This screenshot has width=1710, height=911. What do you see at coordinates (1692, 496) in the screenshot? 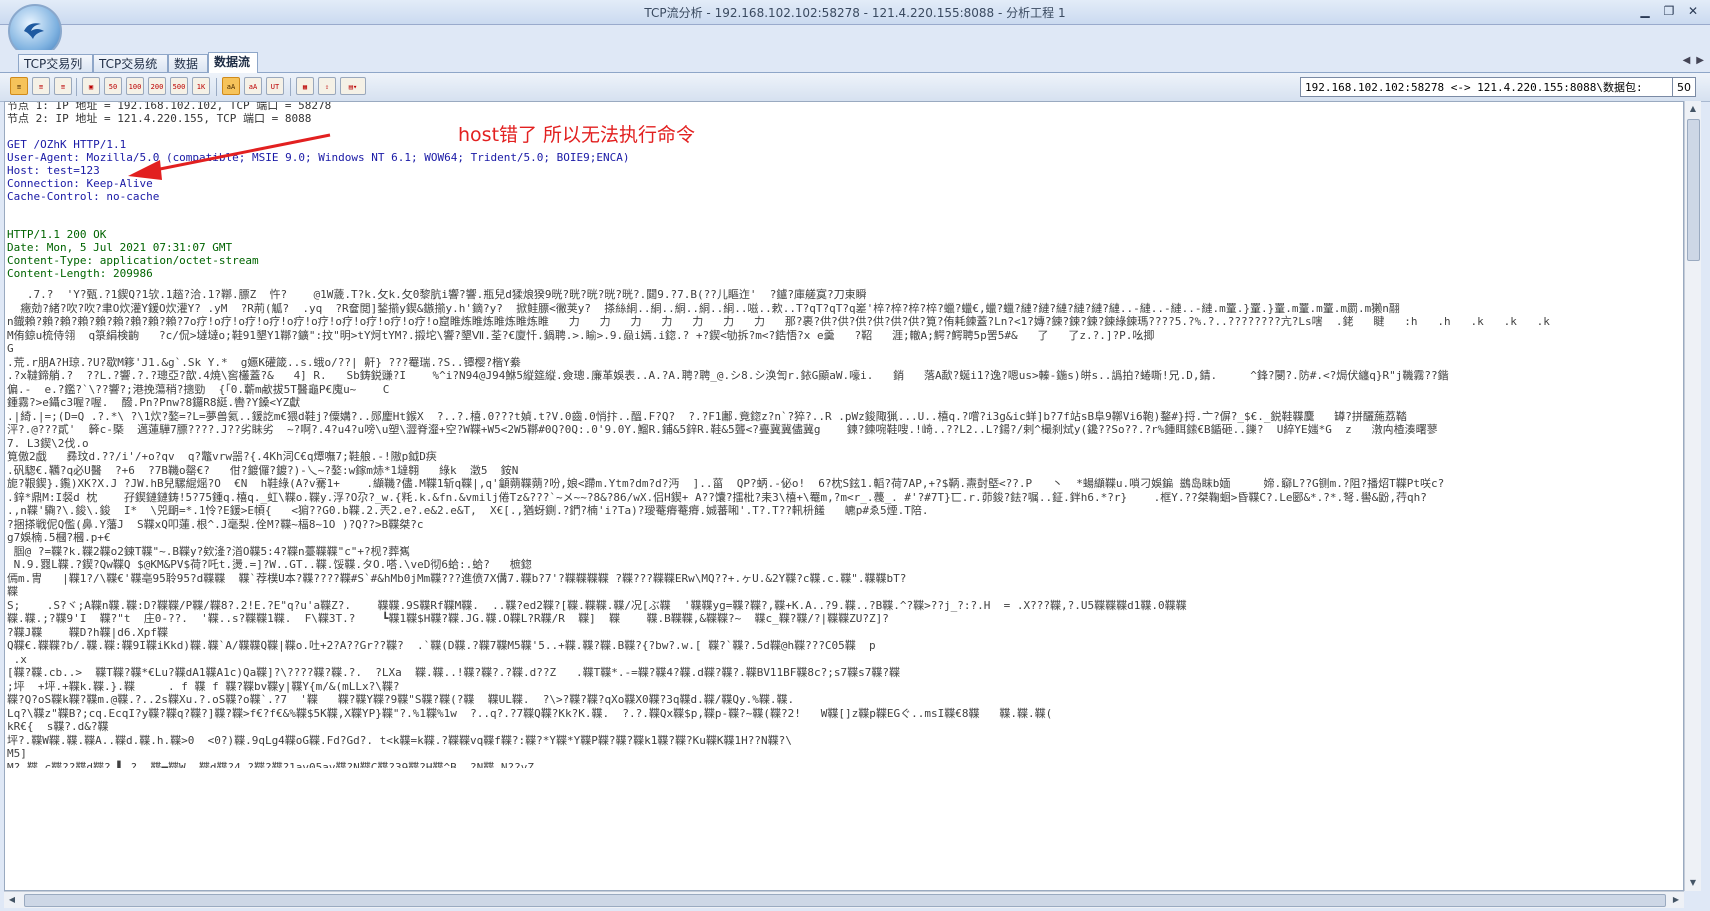
I see `vertical-scrollbar: ▲ ▼` at bounding box center [1692, 496].